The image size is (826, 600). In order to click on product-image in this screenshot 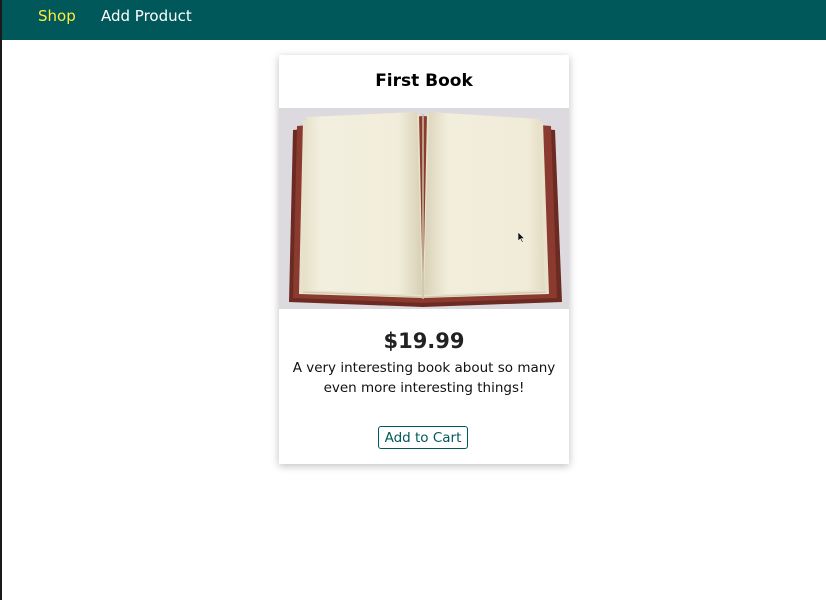, I will do `click(424, 208)`.